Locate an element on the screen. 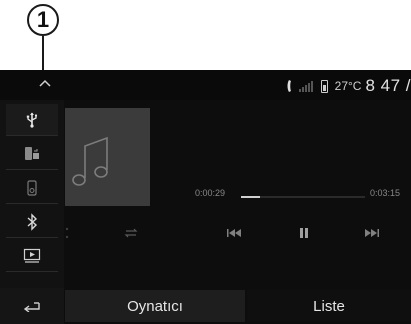  shuffle-icon is located at coordinates (67, 233).